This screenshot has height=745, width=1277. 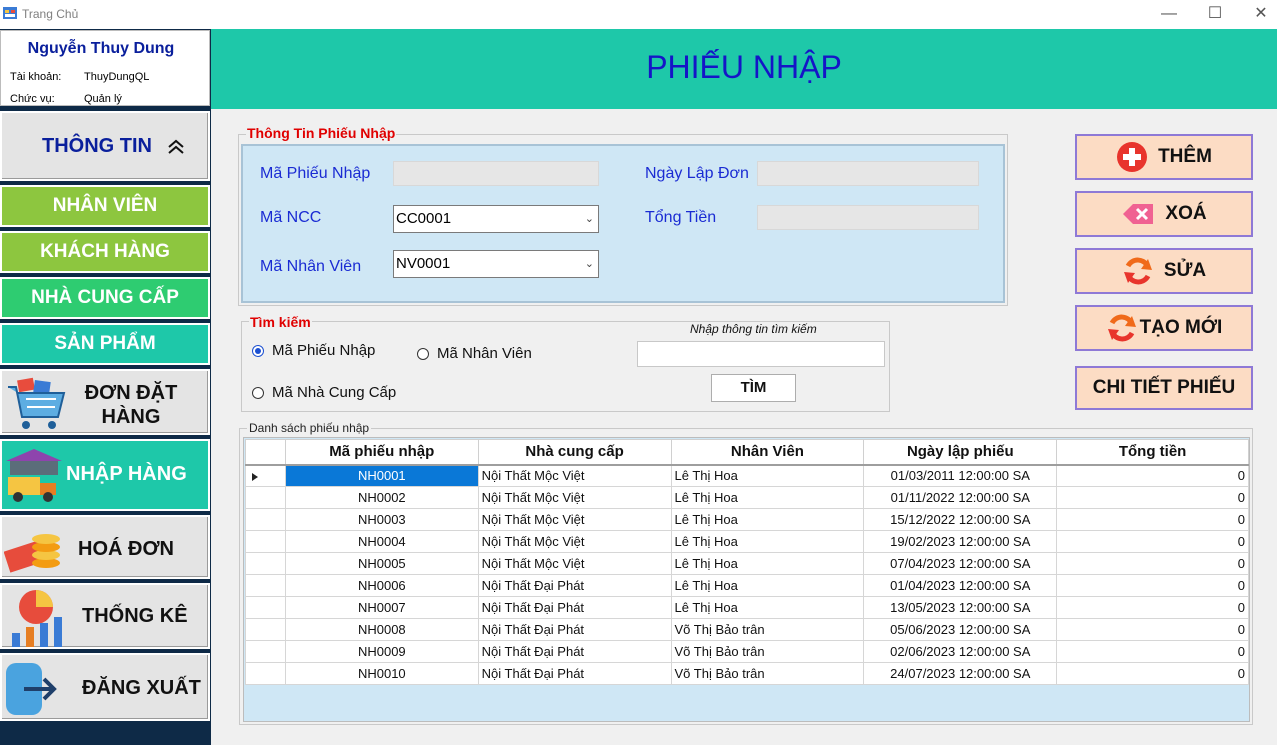 What do you see at coordinates (105, 475) in the screenshot?
I see `nav-imports: NHẬP HÀNG` at bounding box center [105, 475].